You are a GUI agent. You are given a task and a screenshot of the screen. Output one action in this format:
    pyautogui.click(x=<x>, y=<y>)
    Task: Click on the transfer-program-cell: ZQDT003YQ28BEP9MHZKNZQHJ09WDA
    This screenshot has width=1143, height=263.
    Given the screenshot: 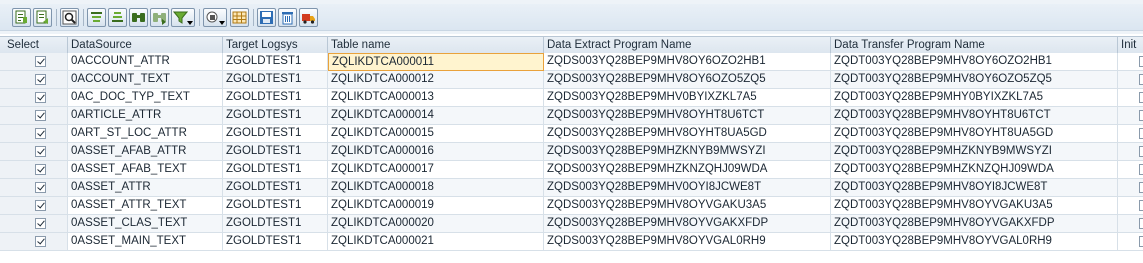 What is the action you would take?
    pyautogui.click(x=974, y=170)
    